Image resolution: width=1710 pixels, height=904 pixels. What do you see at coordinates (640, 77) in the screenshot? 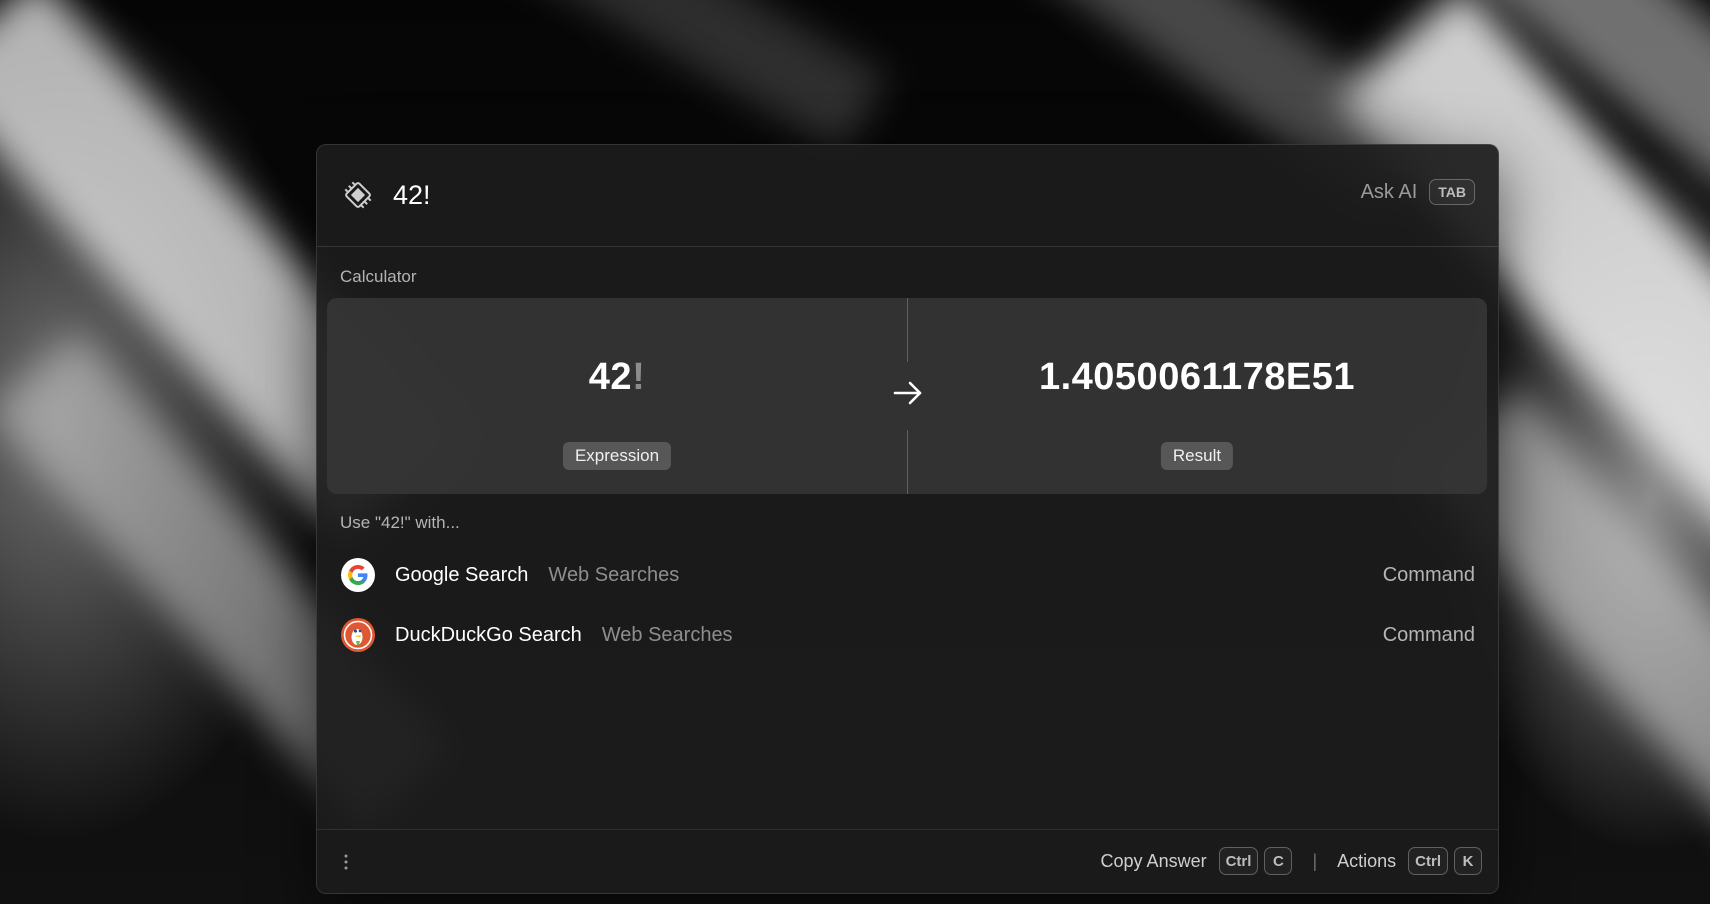
I see `wallpaper-light-streak` at bounding box center [640, 77].